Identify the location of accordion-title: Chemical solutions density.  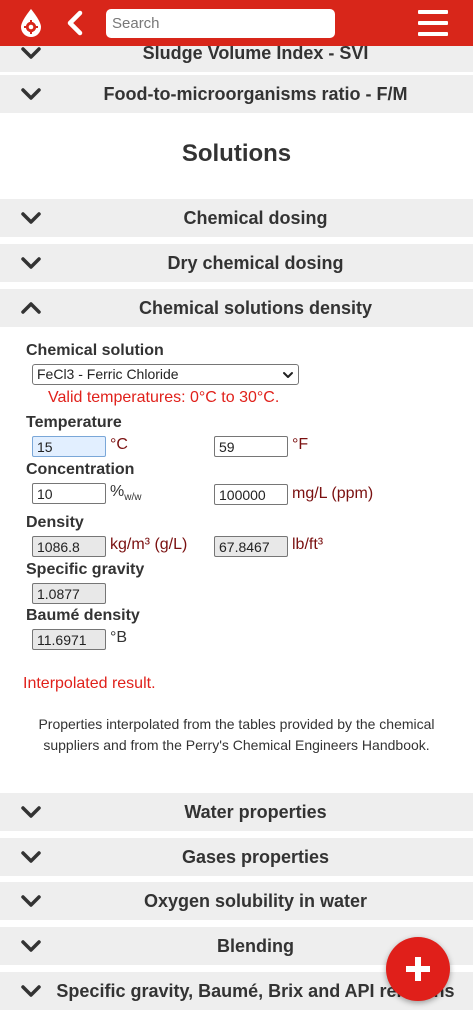
(255, 308).